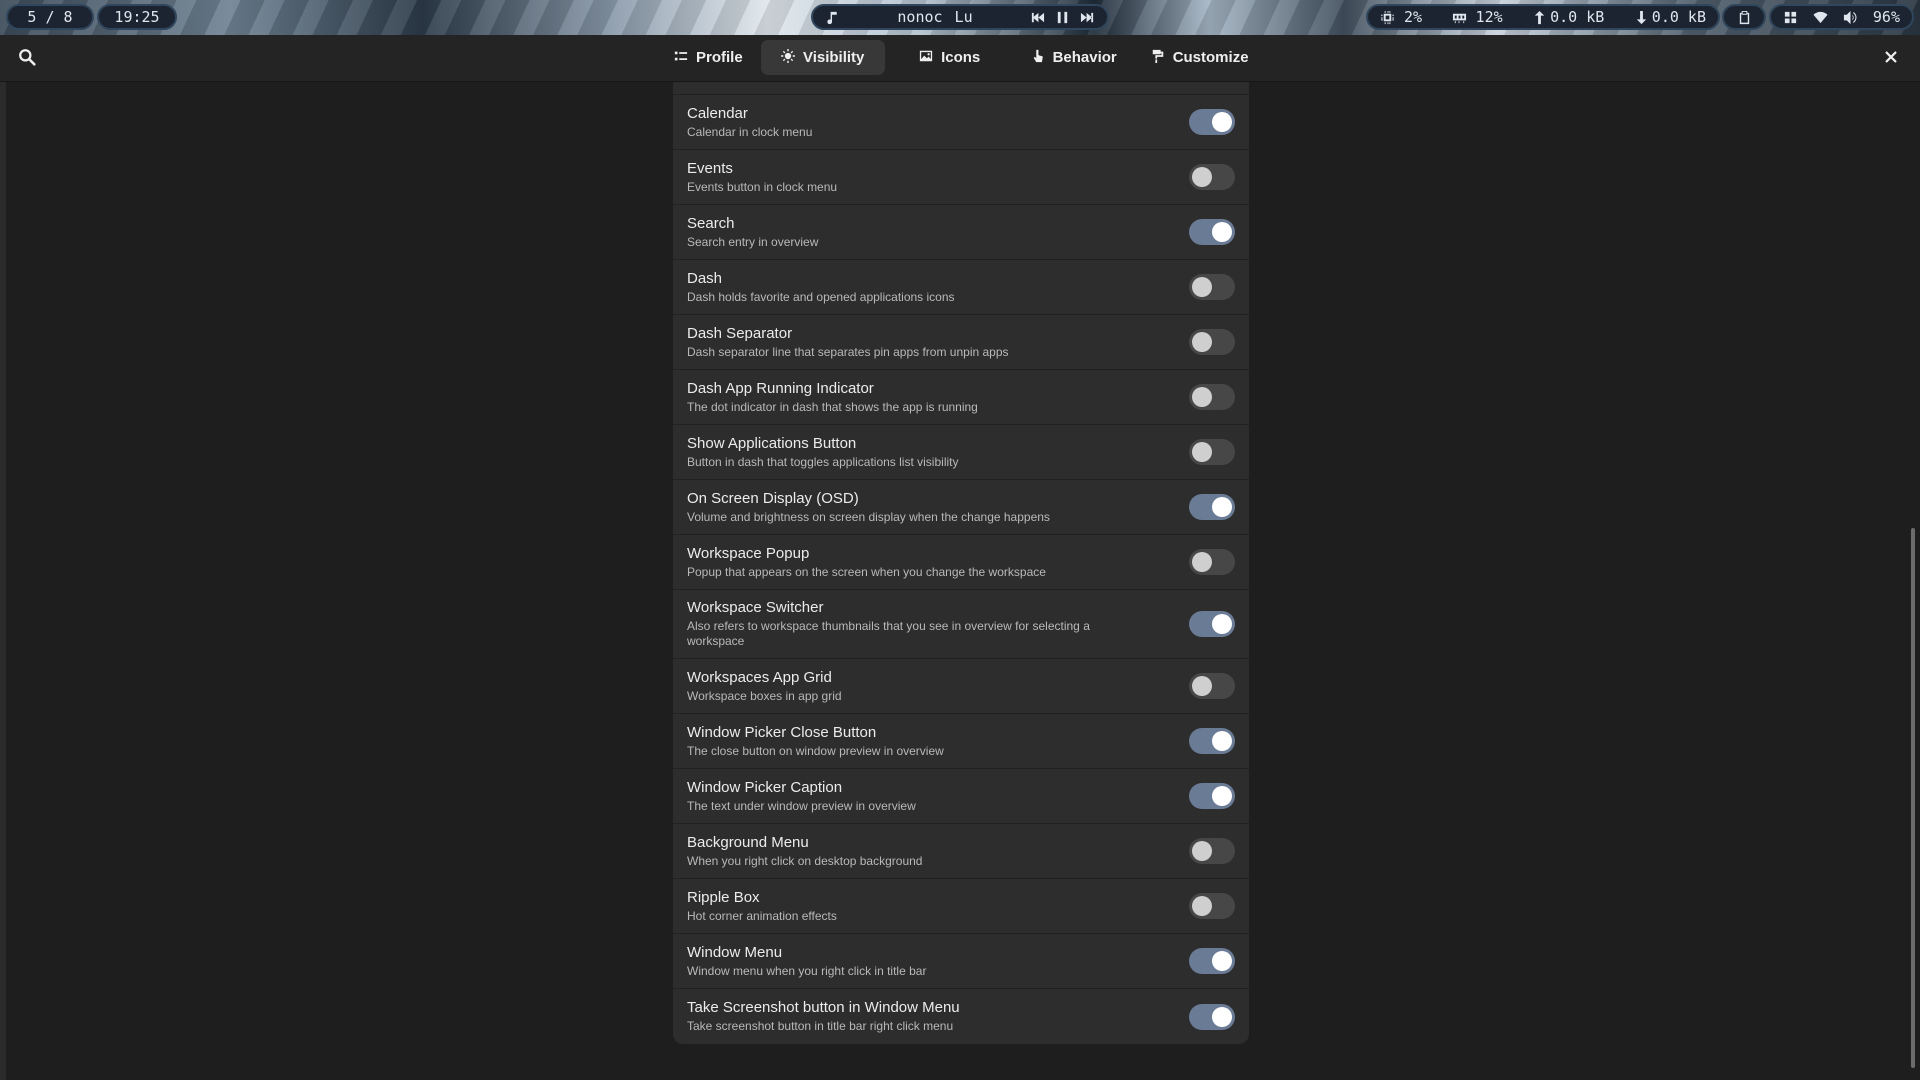  Describe the element at coordinates (708, 57) in the screenshot. I see `tab-profile: Profile` at that location.